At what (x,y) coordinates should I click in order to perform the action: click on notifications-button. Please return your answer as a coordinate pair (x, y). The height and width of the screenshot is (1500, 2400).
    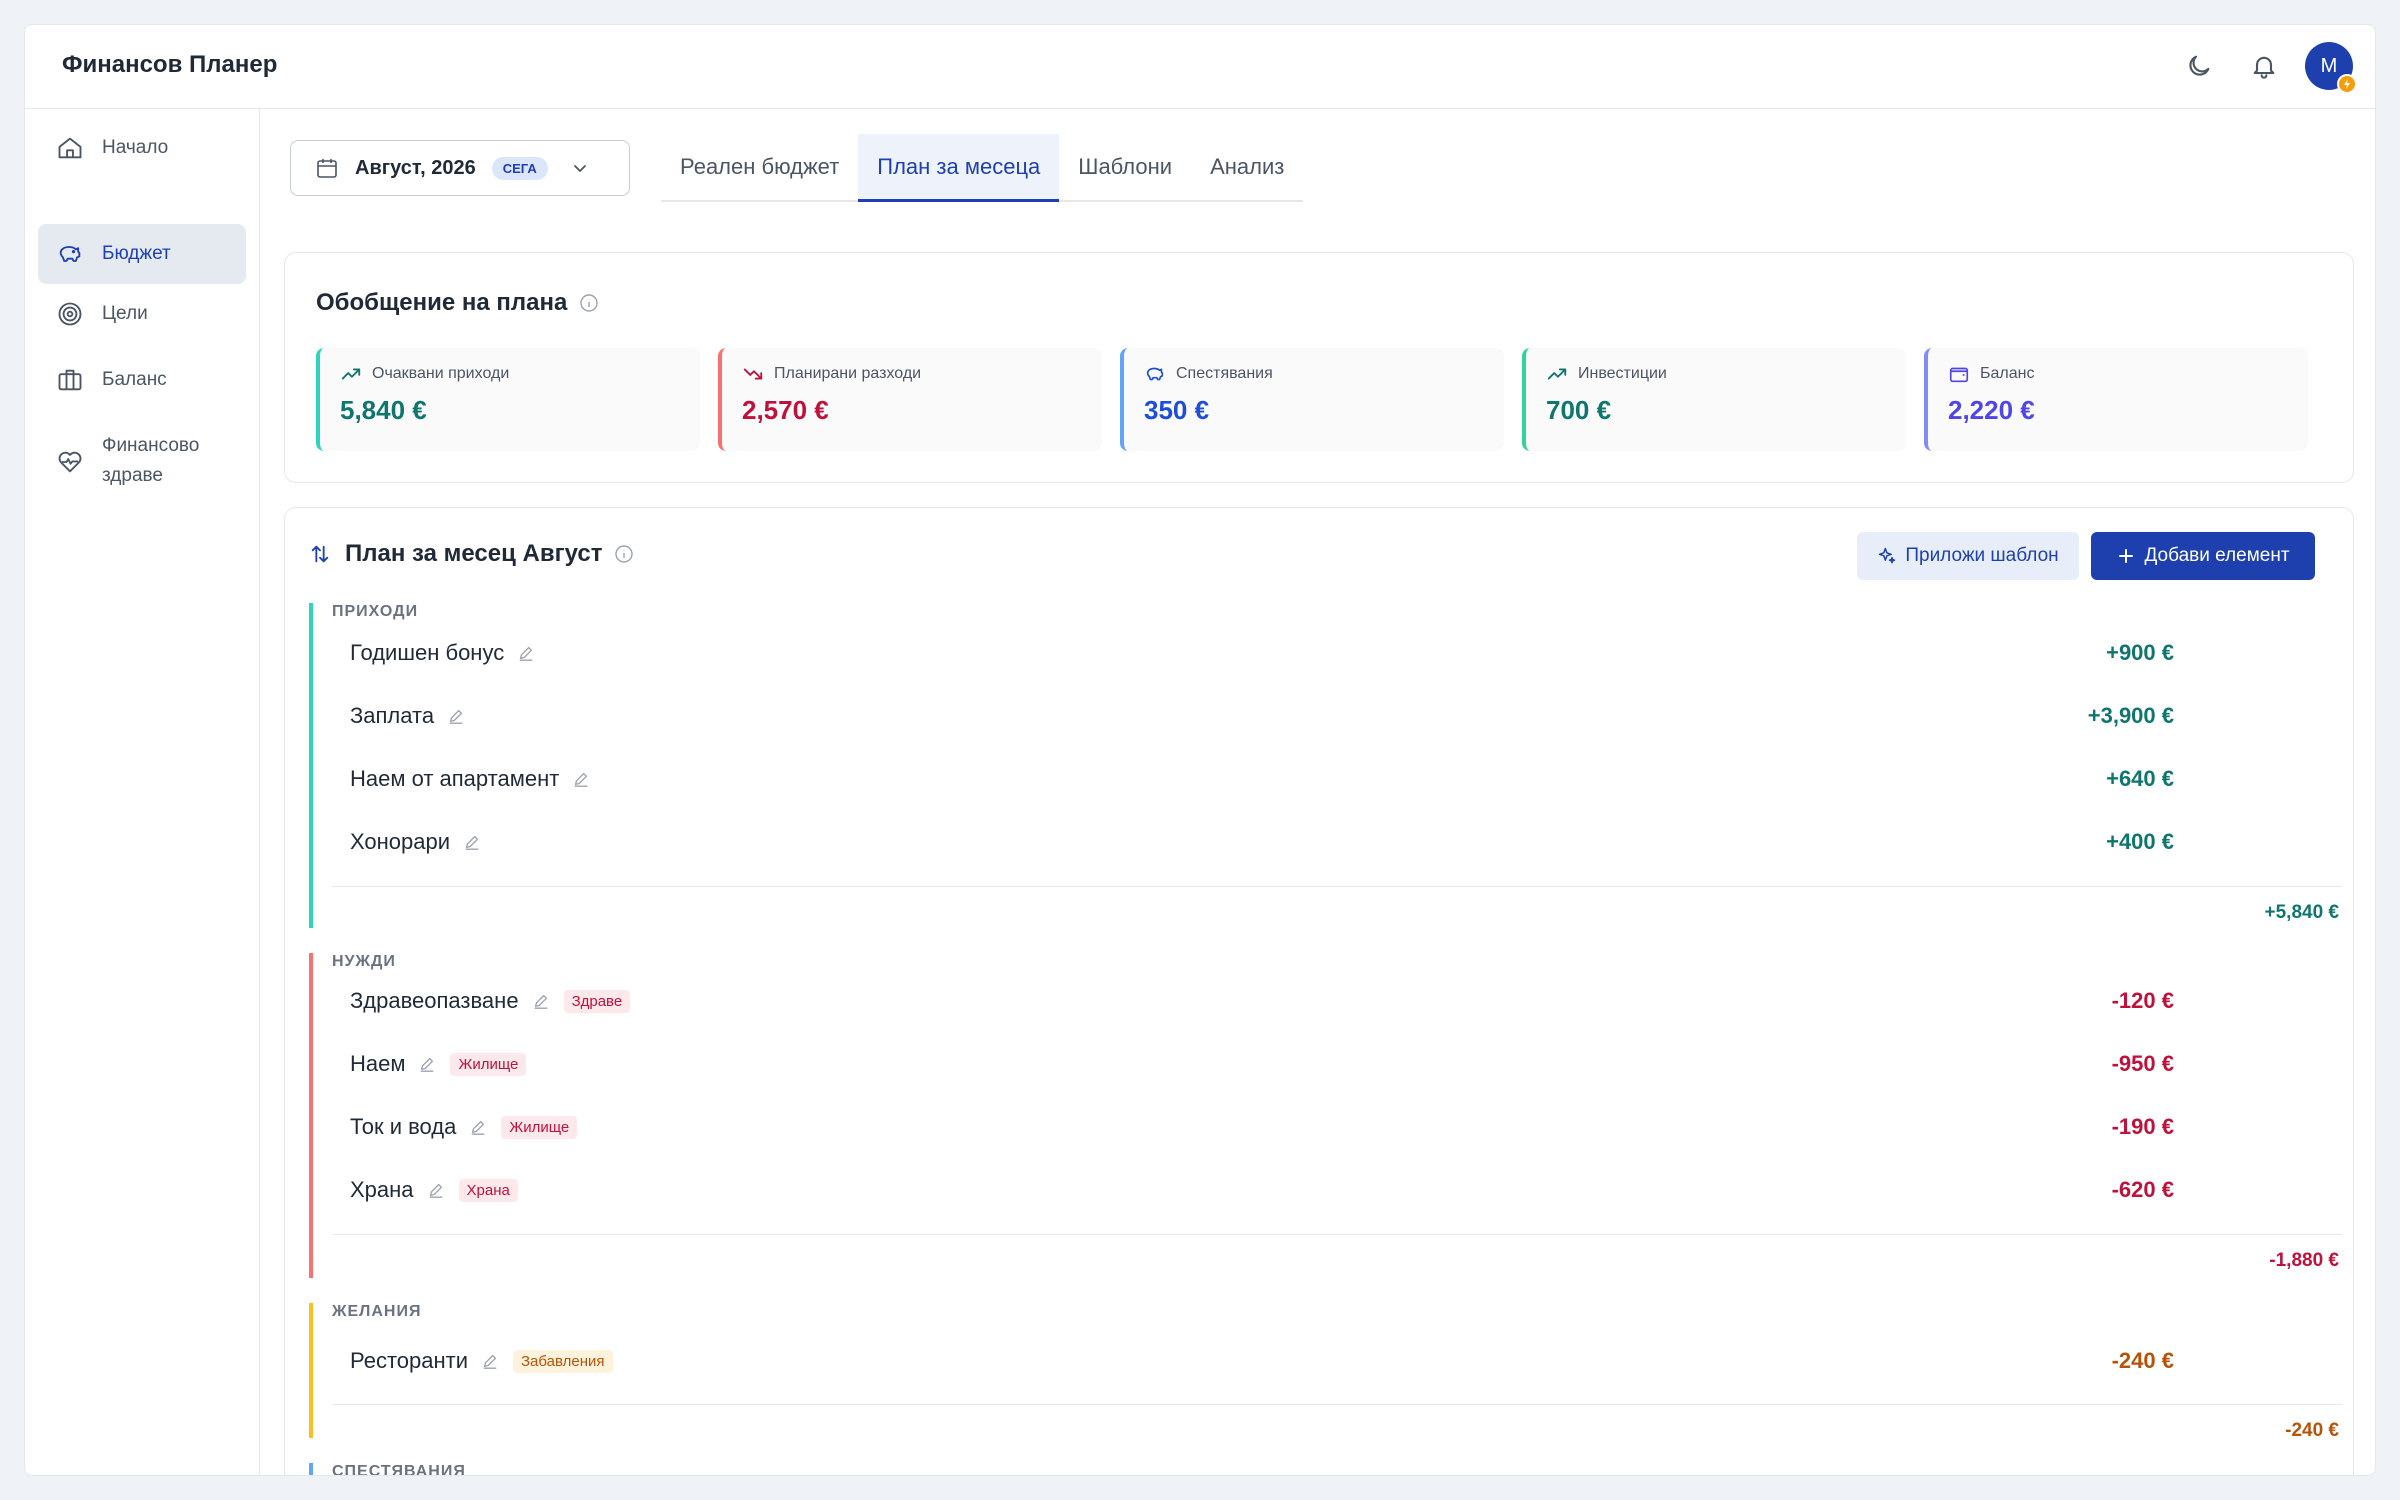
    Looking at the image, I should click on (2264, 66).